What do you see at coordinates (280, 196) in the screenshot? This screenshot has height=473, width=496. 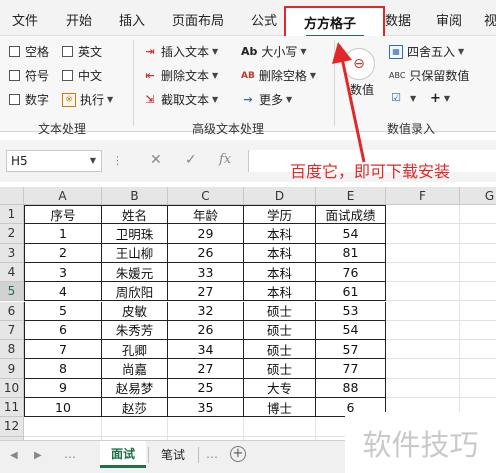 I see `column-header-d: D` at bounding box center [280, 196].